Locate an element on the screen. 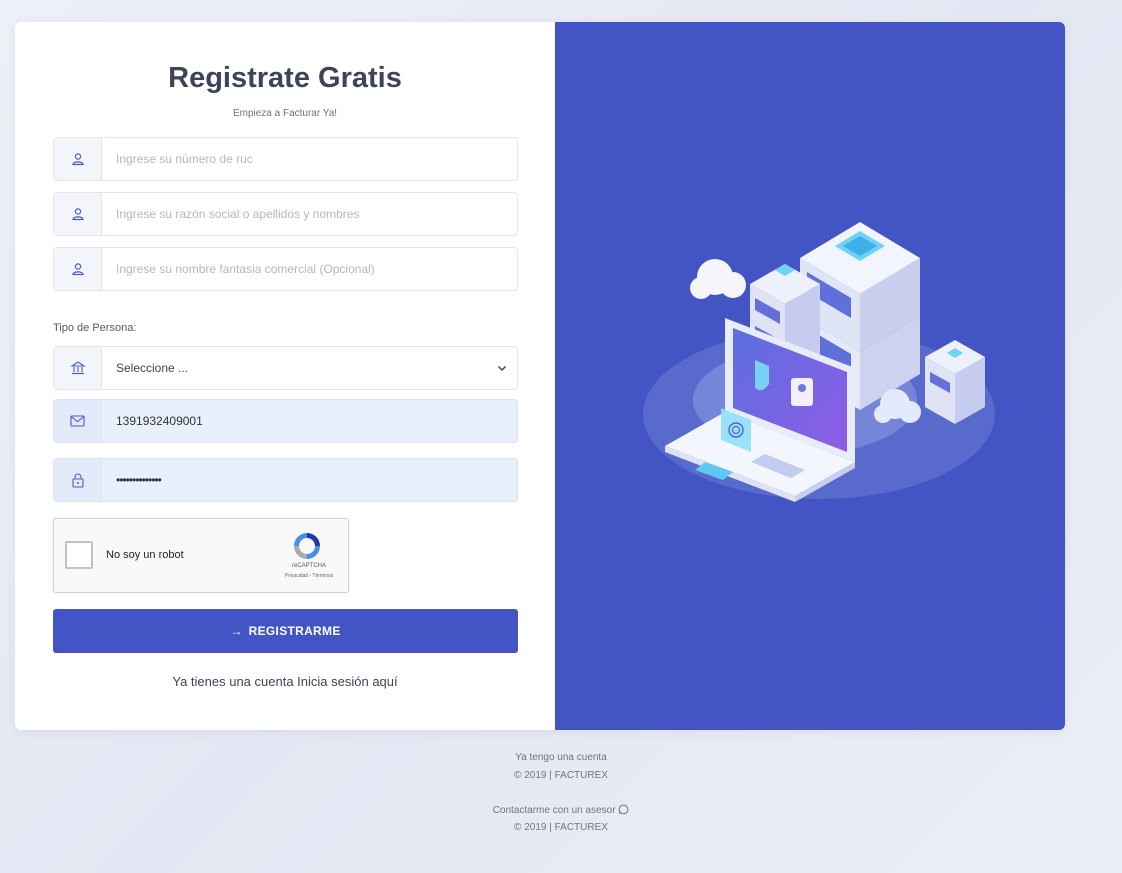 The image size is (1122, 873). lock-icon is located at coordinates (78, 480).